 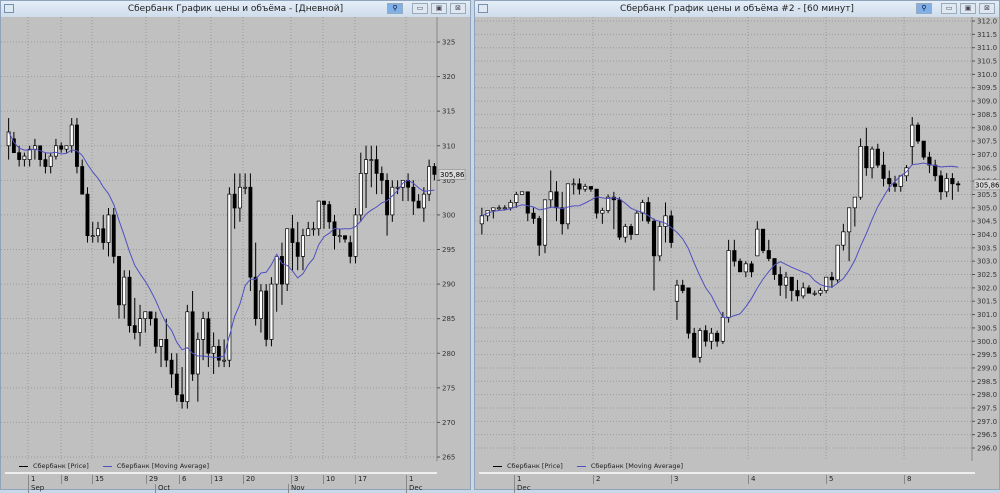 What do you see at coordinates (217, 479) in the screenshot?
I see `x-tick-label: 13` at bounding box center [217, 479].